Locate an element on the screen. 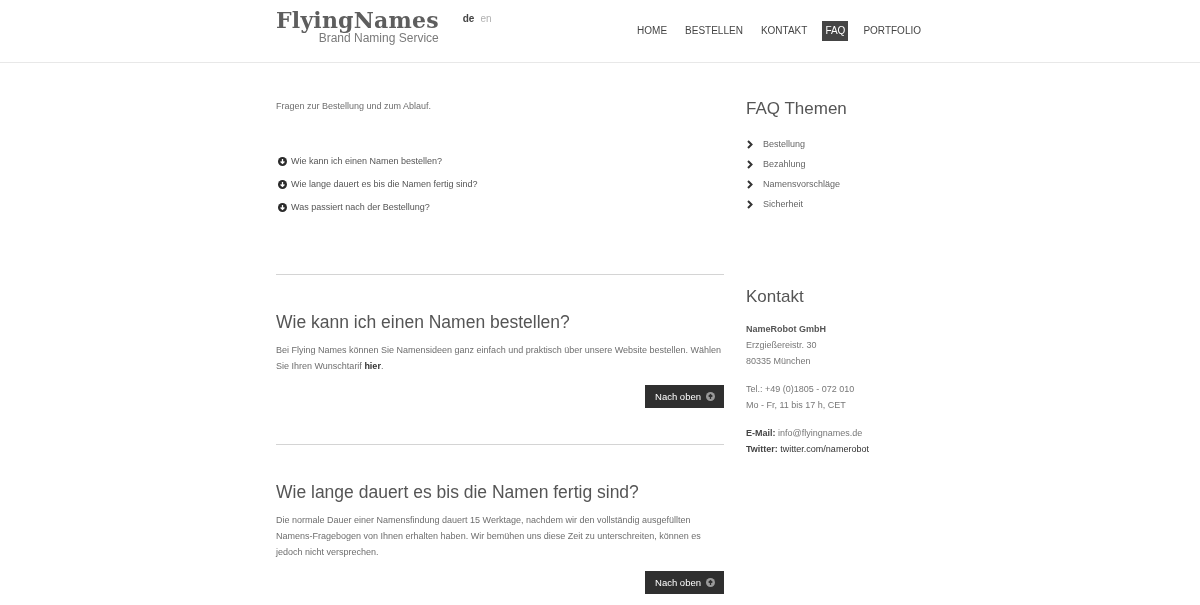 The height and width of the screenshot is (605, 1200). contact-text: Mo - Fr, 11 bis 17 h, CET is located at coordinates (796, 405).